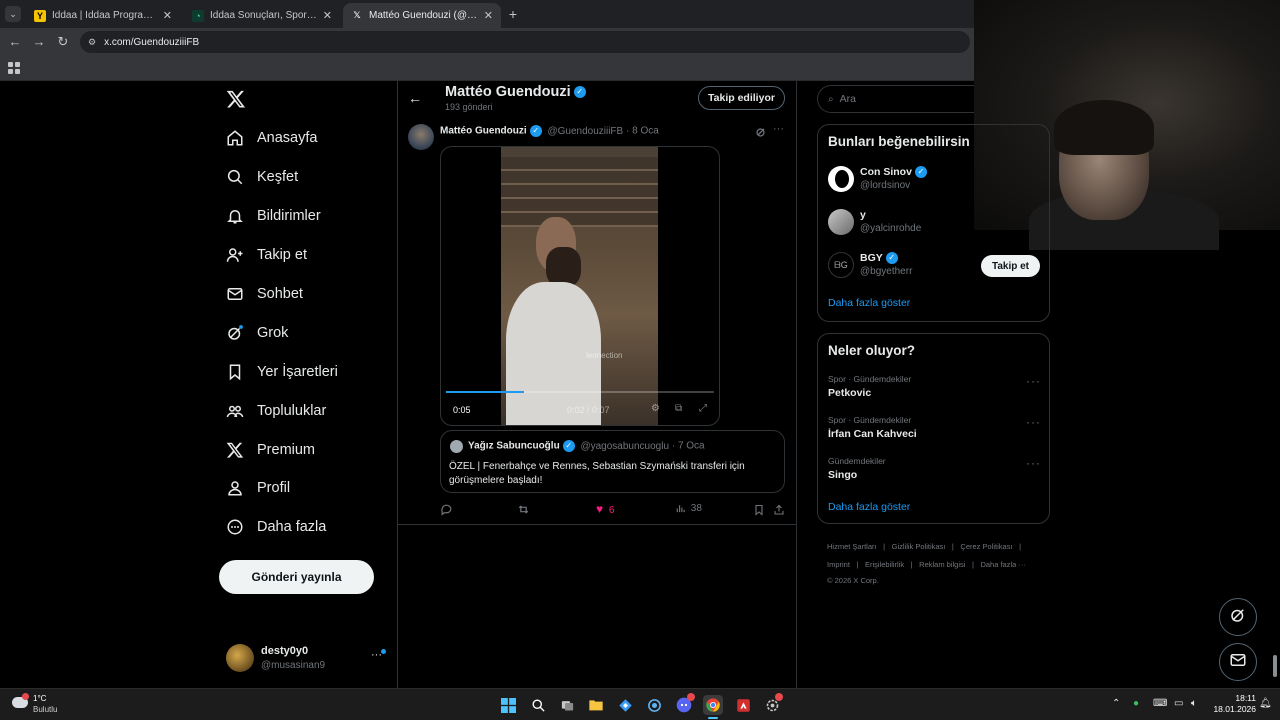 This screenshot has width=1280, height=720. Describe the element at coordinates (1160, 703) in the screenshot. I see `keyboard-icon: ⌨` at that location.